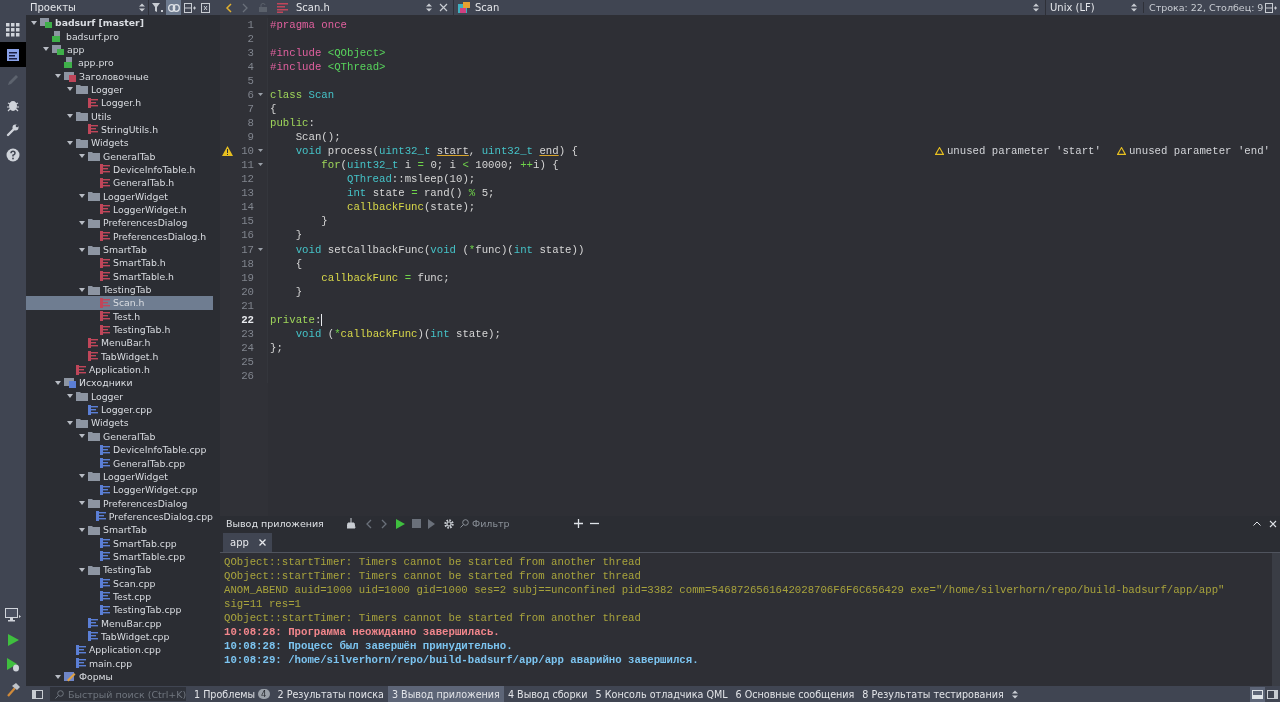 The width and height of the screenshot is (1280, 702). What do you see at coordinates (119, 623) in the screenshot?
I see `tree-item: MenuBar.cpp` at bounding box center [119, 623].